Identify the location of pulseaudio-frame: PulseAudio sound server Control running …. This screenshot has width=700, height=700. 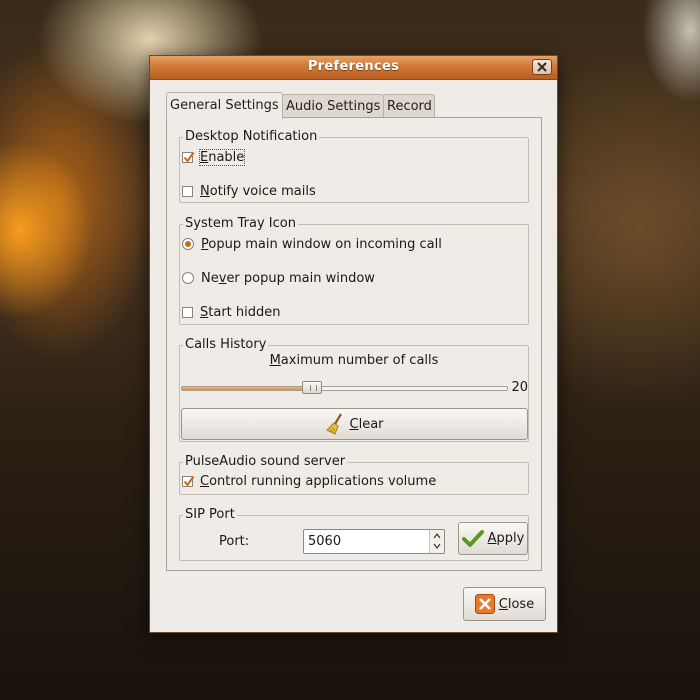
(354, 474).